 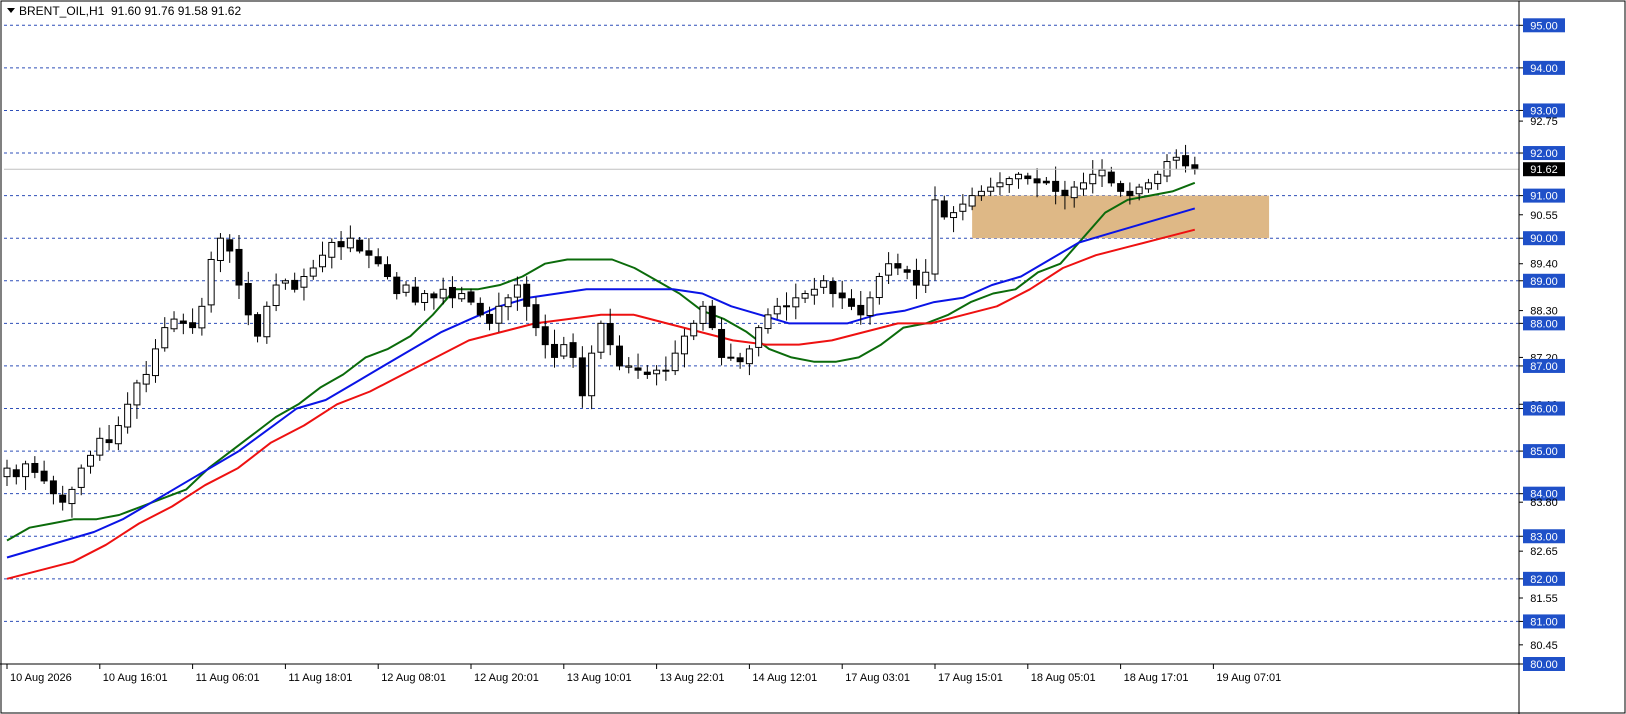 I want to click on x-tick-label: 13 Aug 22:01, so click(x=692, y=678).